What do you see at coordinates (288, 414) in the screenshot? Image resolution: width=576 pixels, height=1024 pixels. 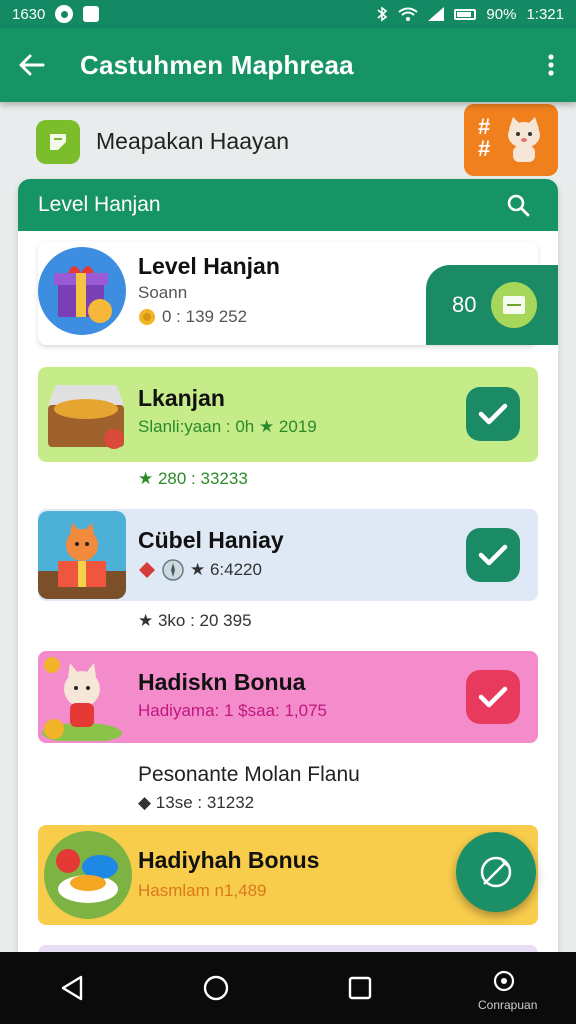 I see `list-item: Lkanjan Slanli:yaan : 0h ★ 2019` at bounding box center [288, 414].